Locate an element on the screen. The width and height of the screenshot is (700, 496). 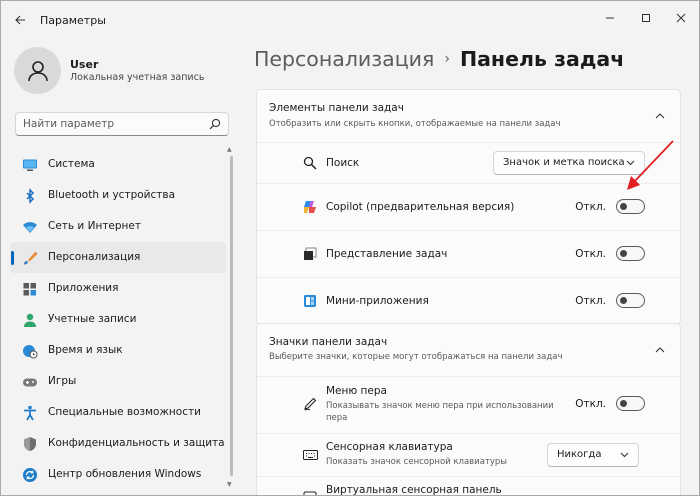
sidebar-item-gaming: Игры is located at coordinates (118, 381).